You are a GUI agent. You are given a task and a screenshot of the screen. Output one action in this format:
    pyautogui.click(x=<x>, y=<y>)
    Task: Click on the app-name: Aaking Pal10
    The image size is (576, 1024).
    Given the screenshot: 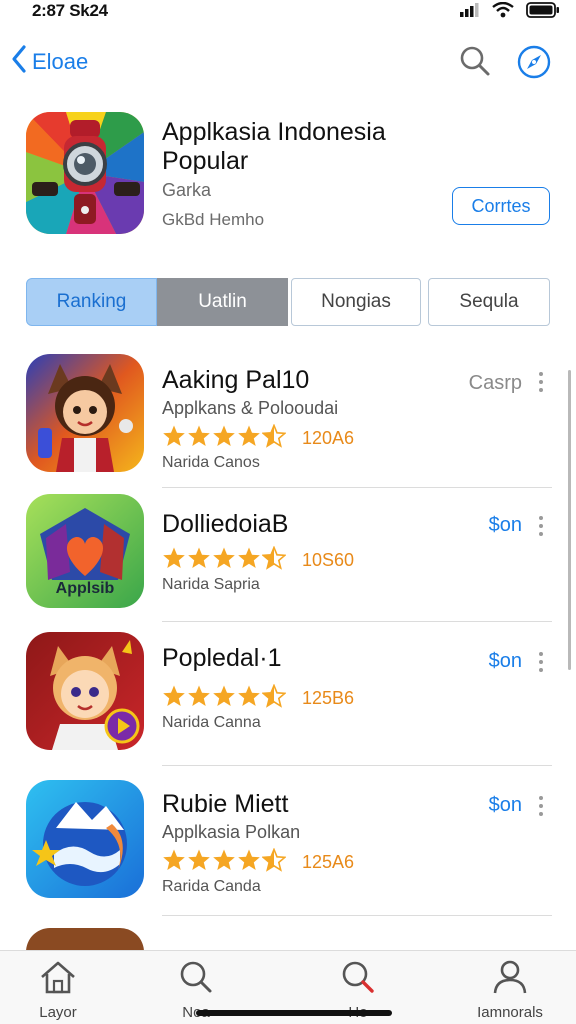 What is the action you would take?
    pyautogui.click(x=236, y=380)
    